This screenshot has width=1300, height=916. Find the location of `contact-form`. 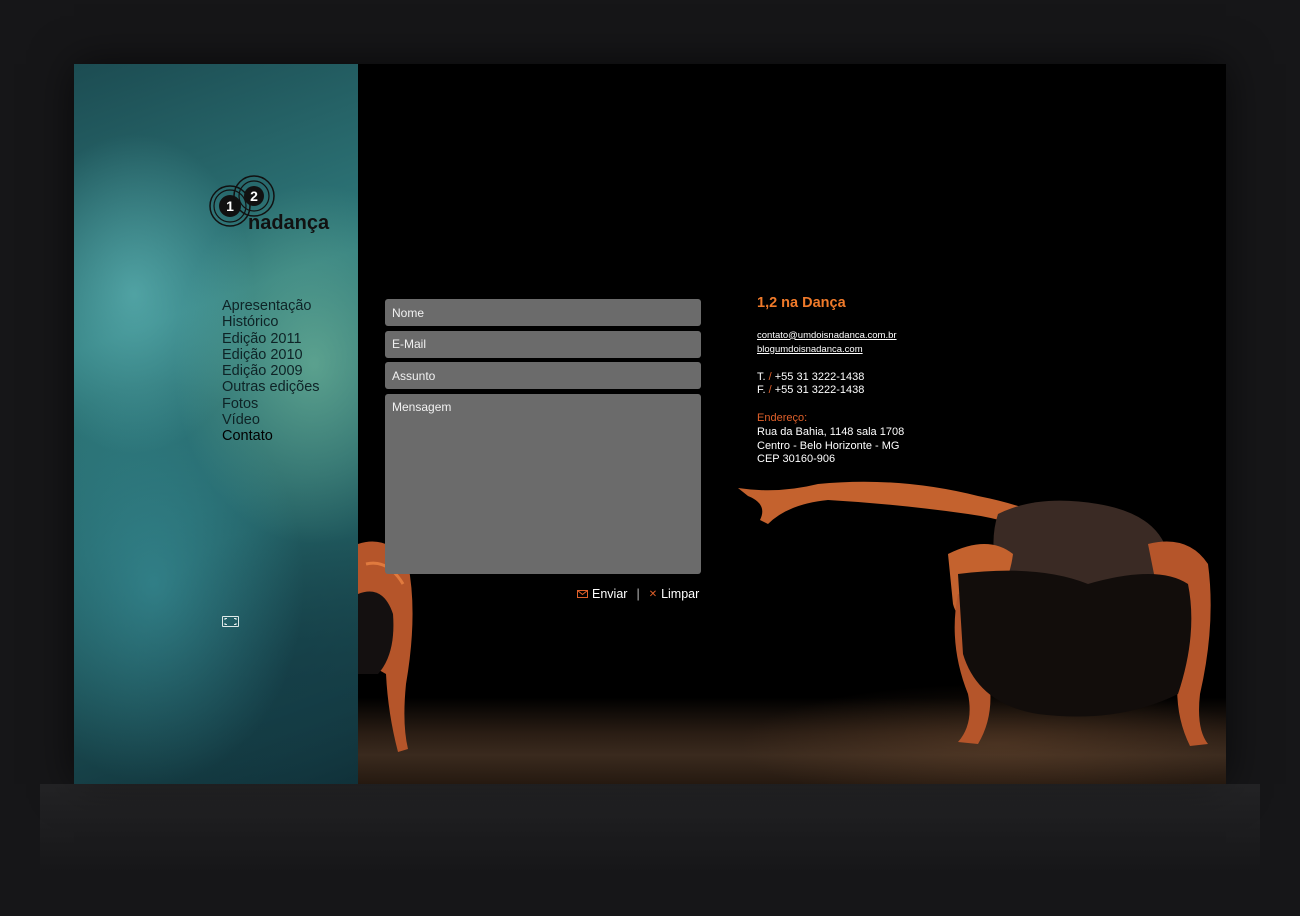

contact-form is located at coordinates (543, 438).